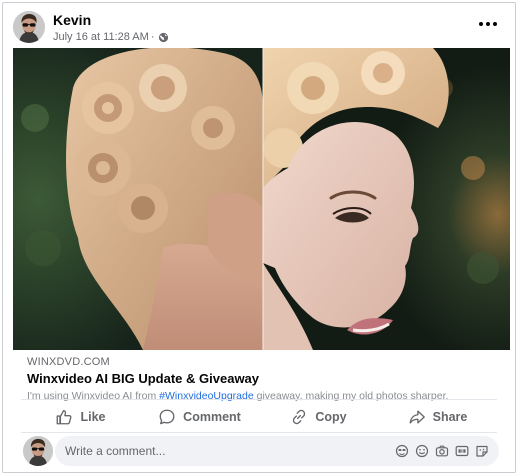  I want to click on gif-icon, so click(462, 451).